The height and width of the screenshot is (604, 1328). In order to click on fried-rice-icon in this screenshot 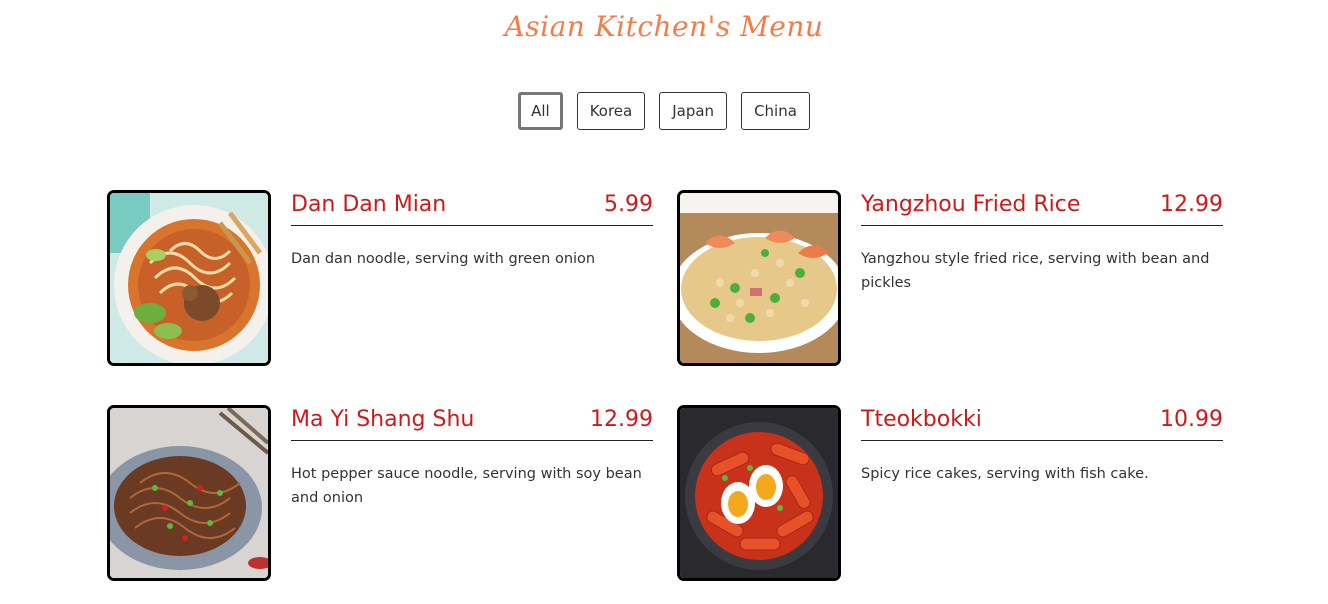, I will do `click(759, 278)`.